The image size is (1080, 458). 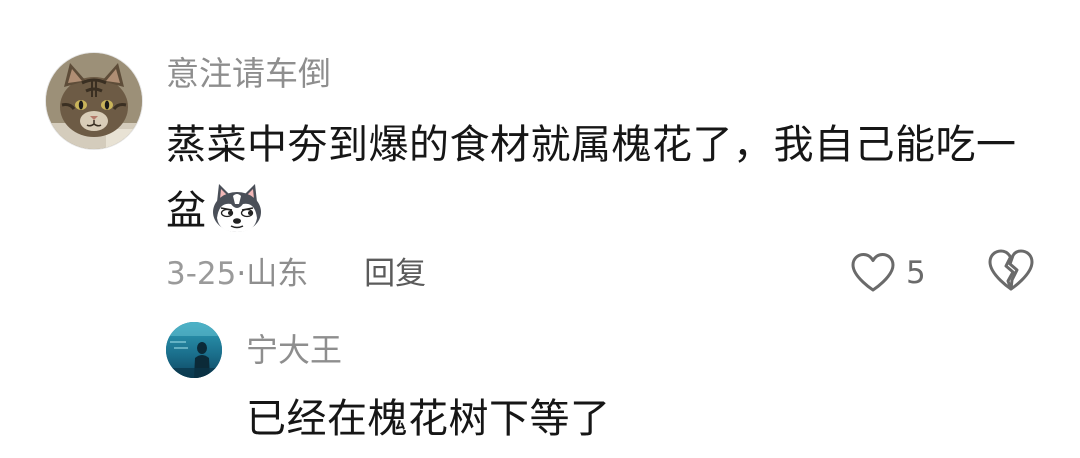 What do you see at coordinates (1011, 270) in the screenshot?
I see `broken-heart-icon` at bounding box center [1011, 270].